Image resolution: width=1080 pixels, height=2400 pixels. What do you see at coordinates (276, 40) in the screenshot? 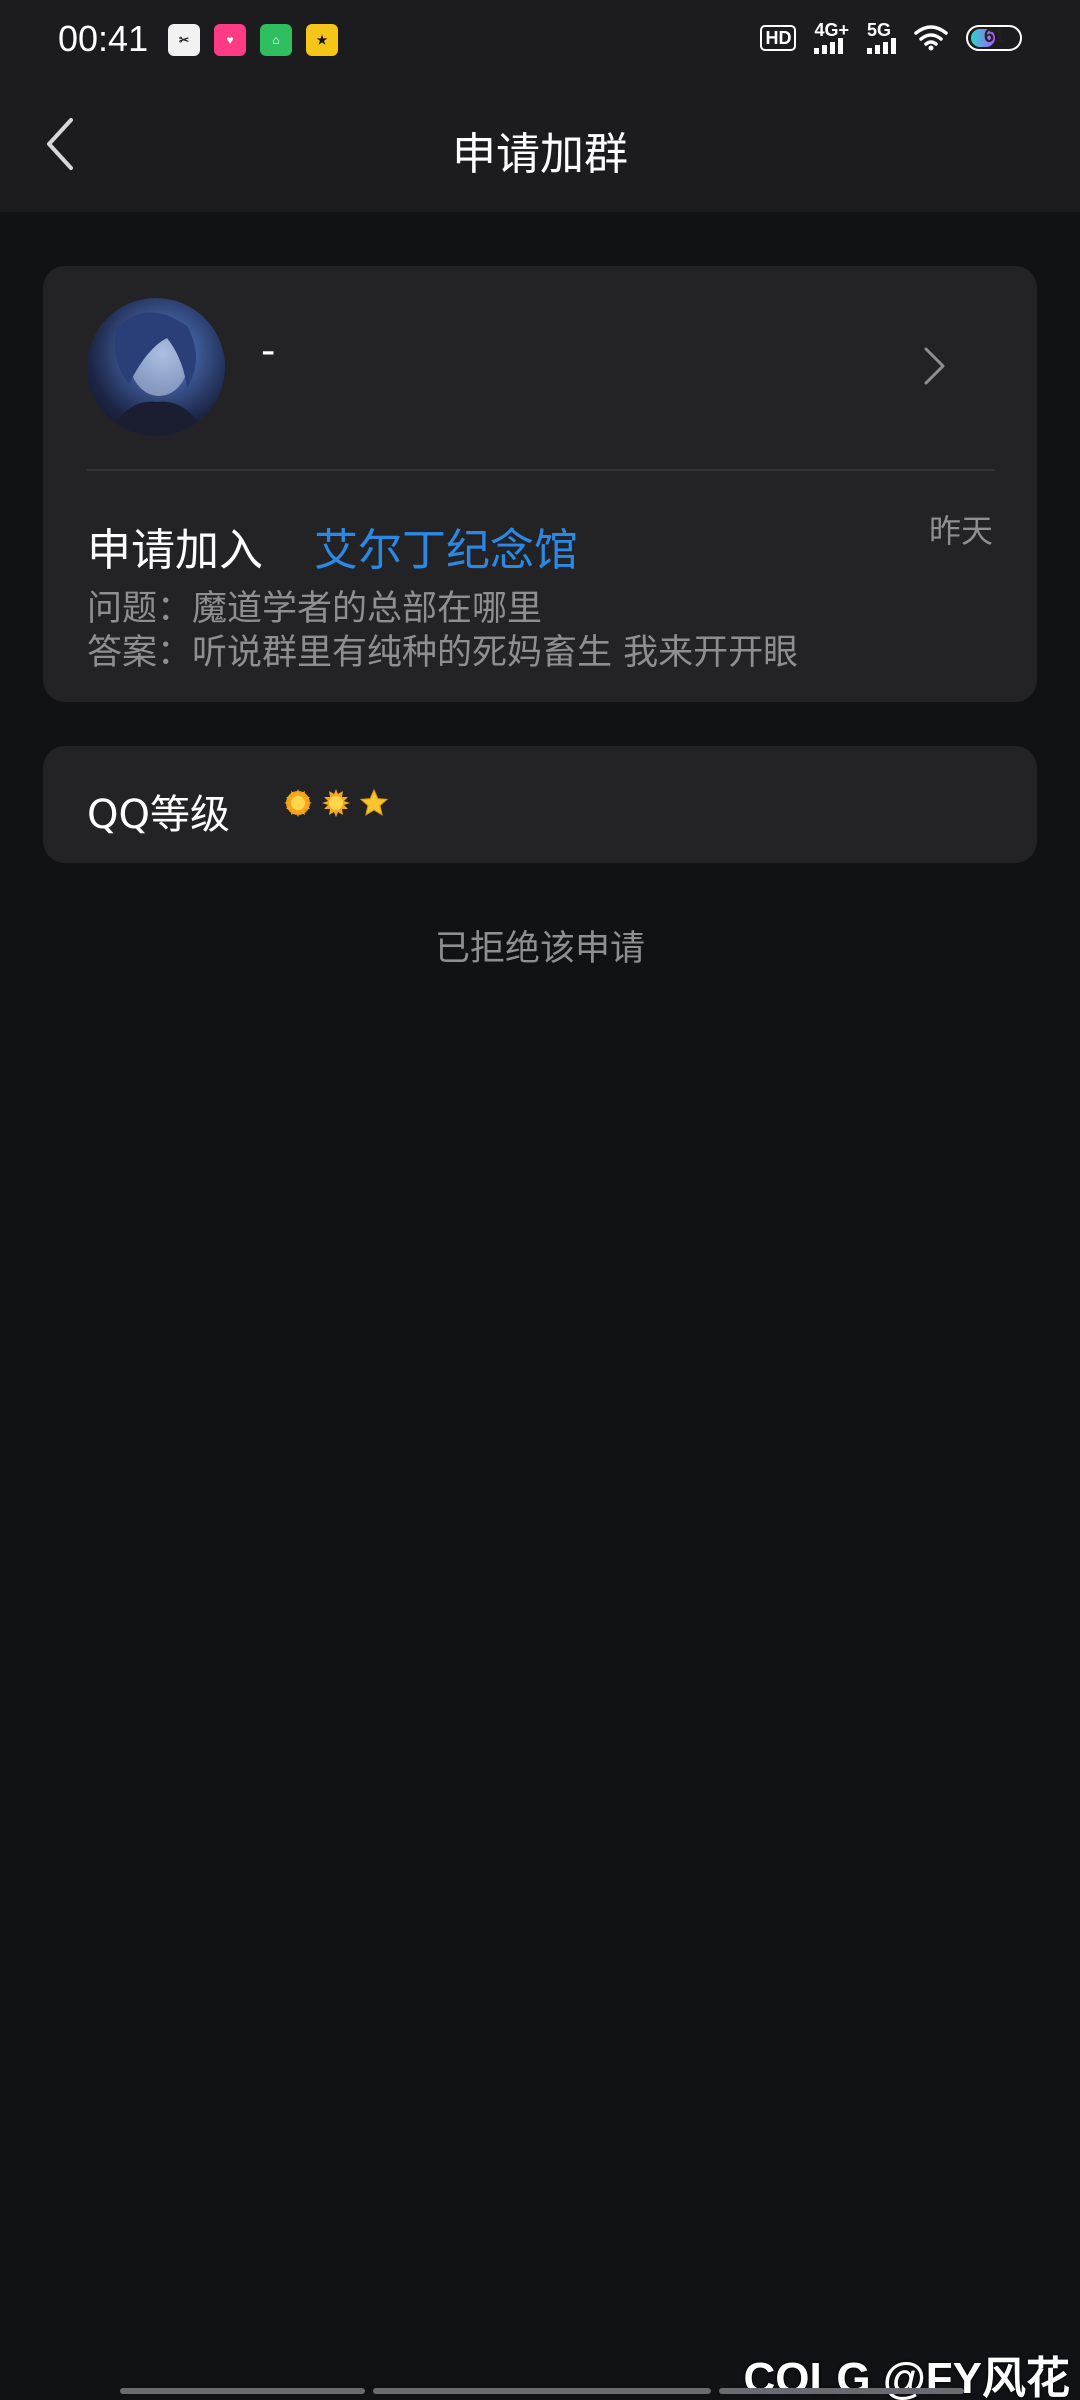
I see `app-notification-icon: ⌂` at bounding box center [276, 40].